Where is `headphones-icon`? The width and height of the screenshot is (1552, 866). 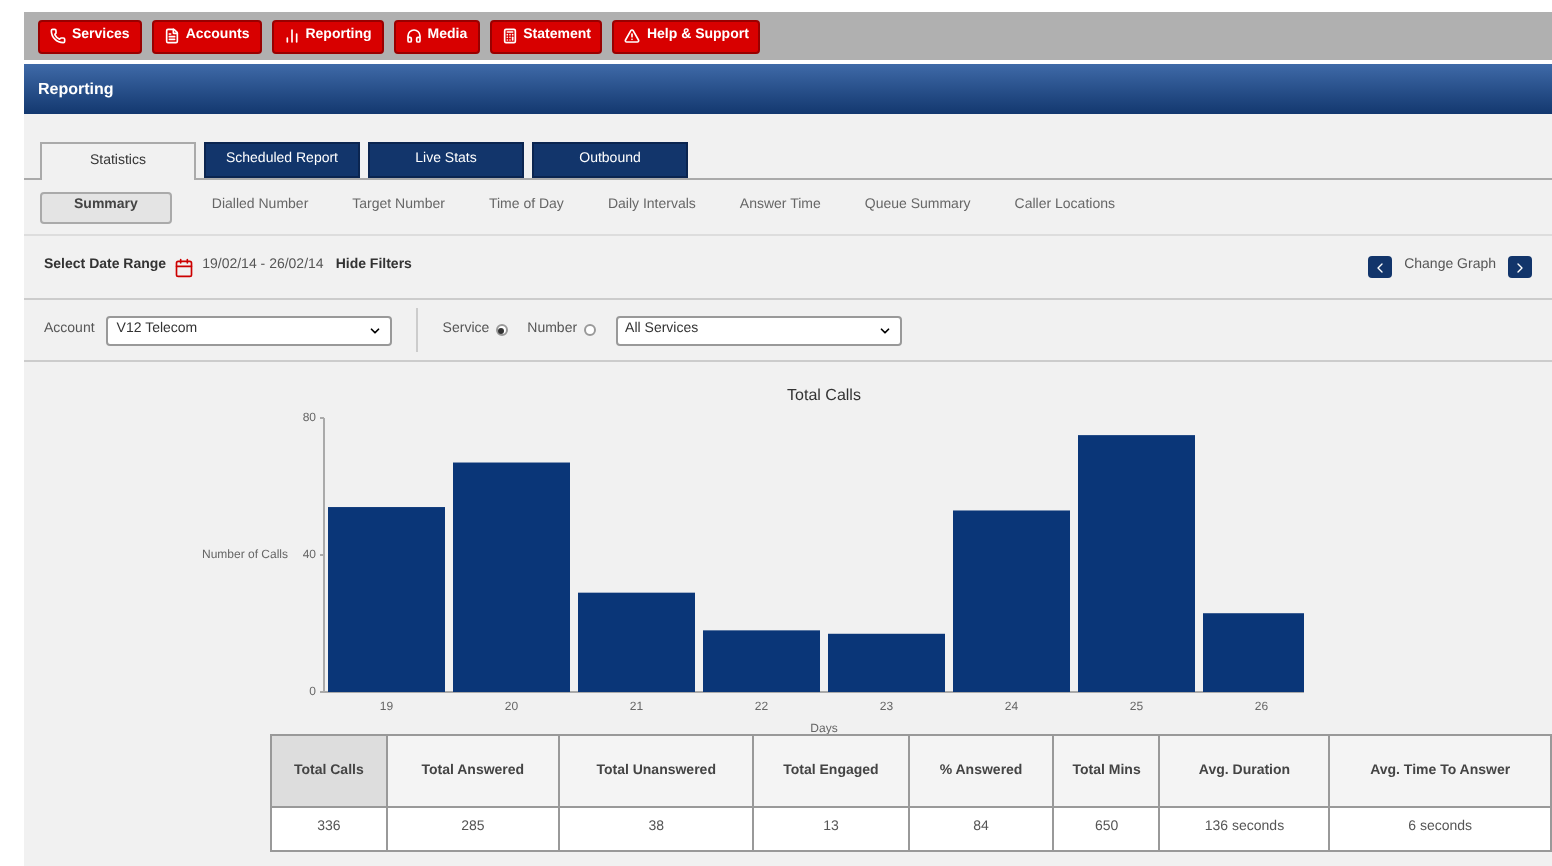
headphones-icon is located at coordinates (413, 36).